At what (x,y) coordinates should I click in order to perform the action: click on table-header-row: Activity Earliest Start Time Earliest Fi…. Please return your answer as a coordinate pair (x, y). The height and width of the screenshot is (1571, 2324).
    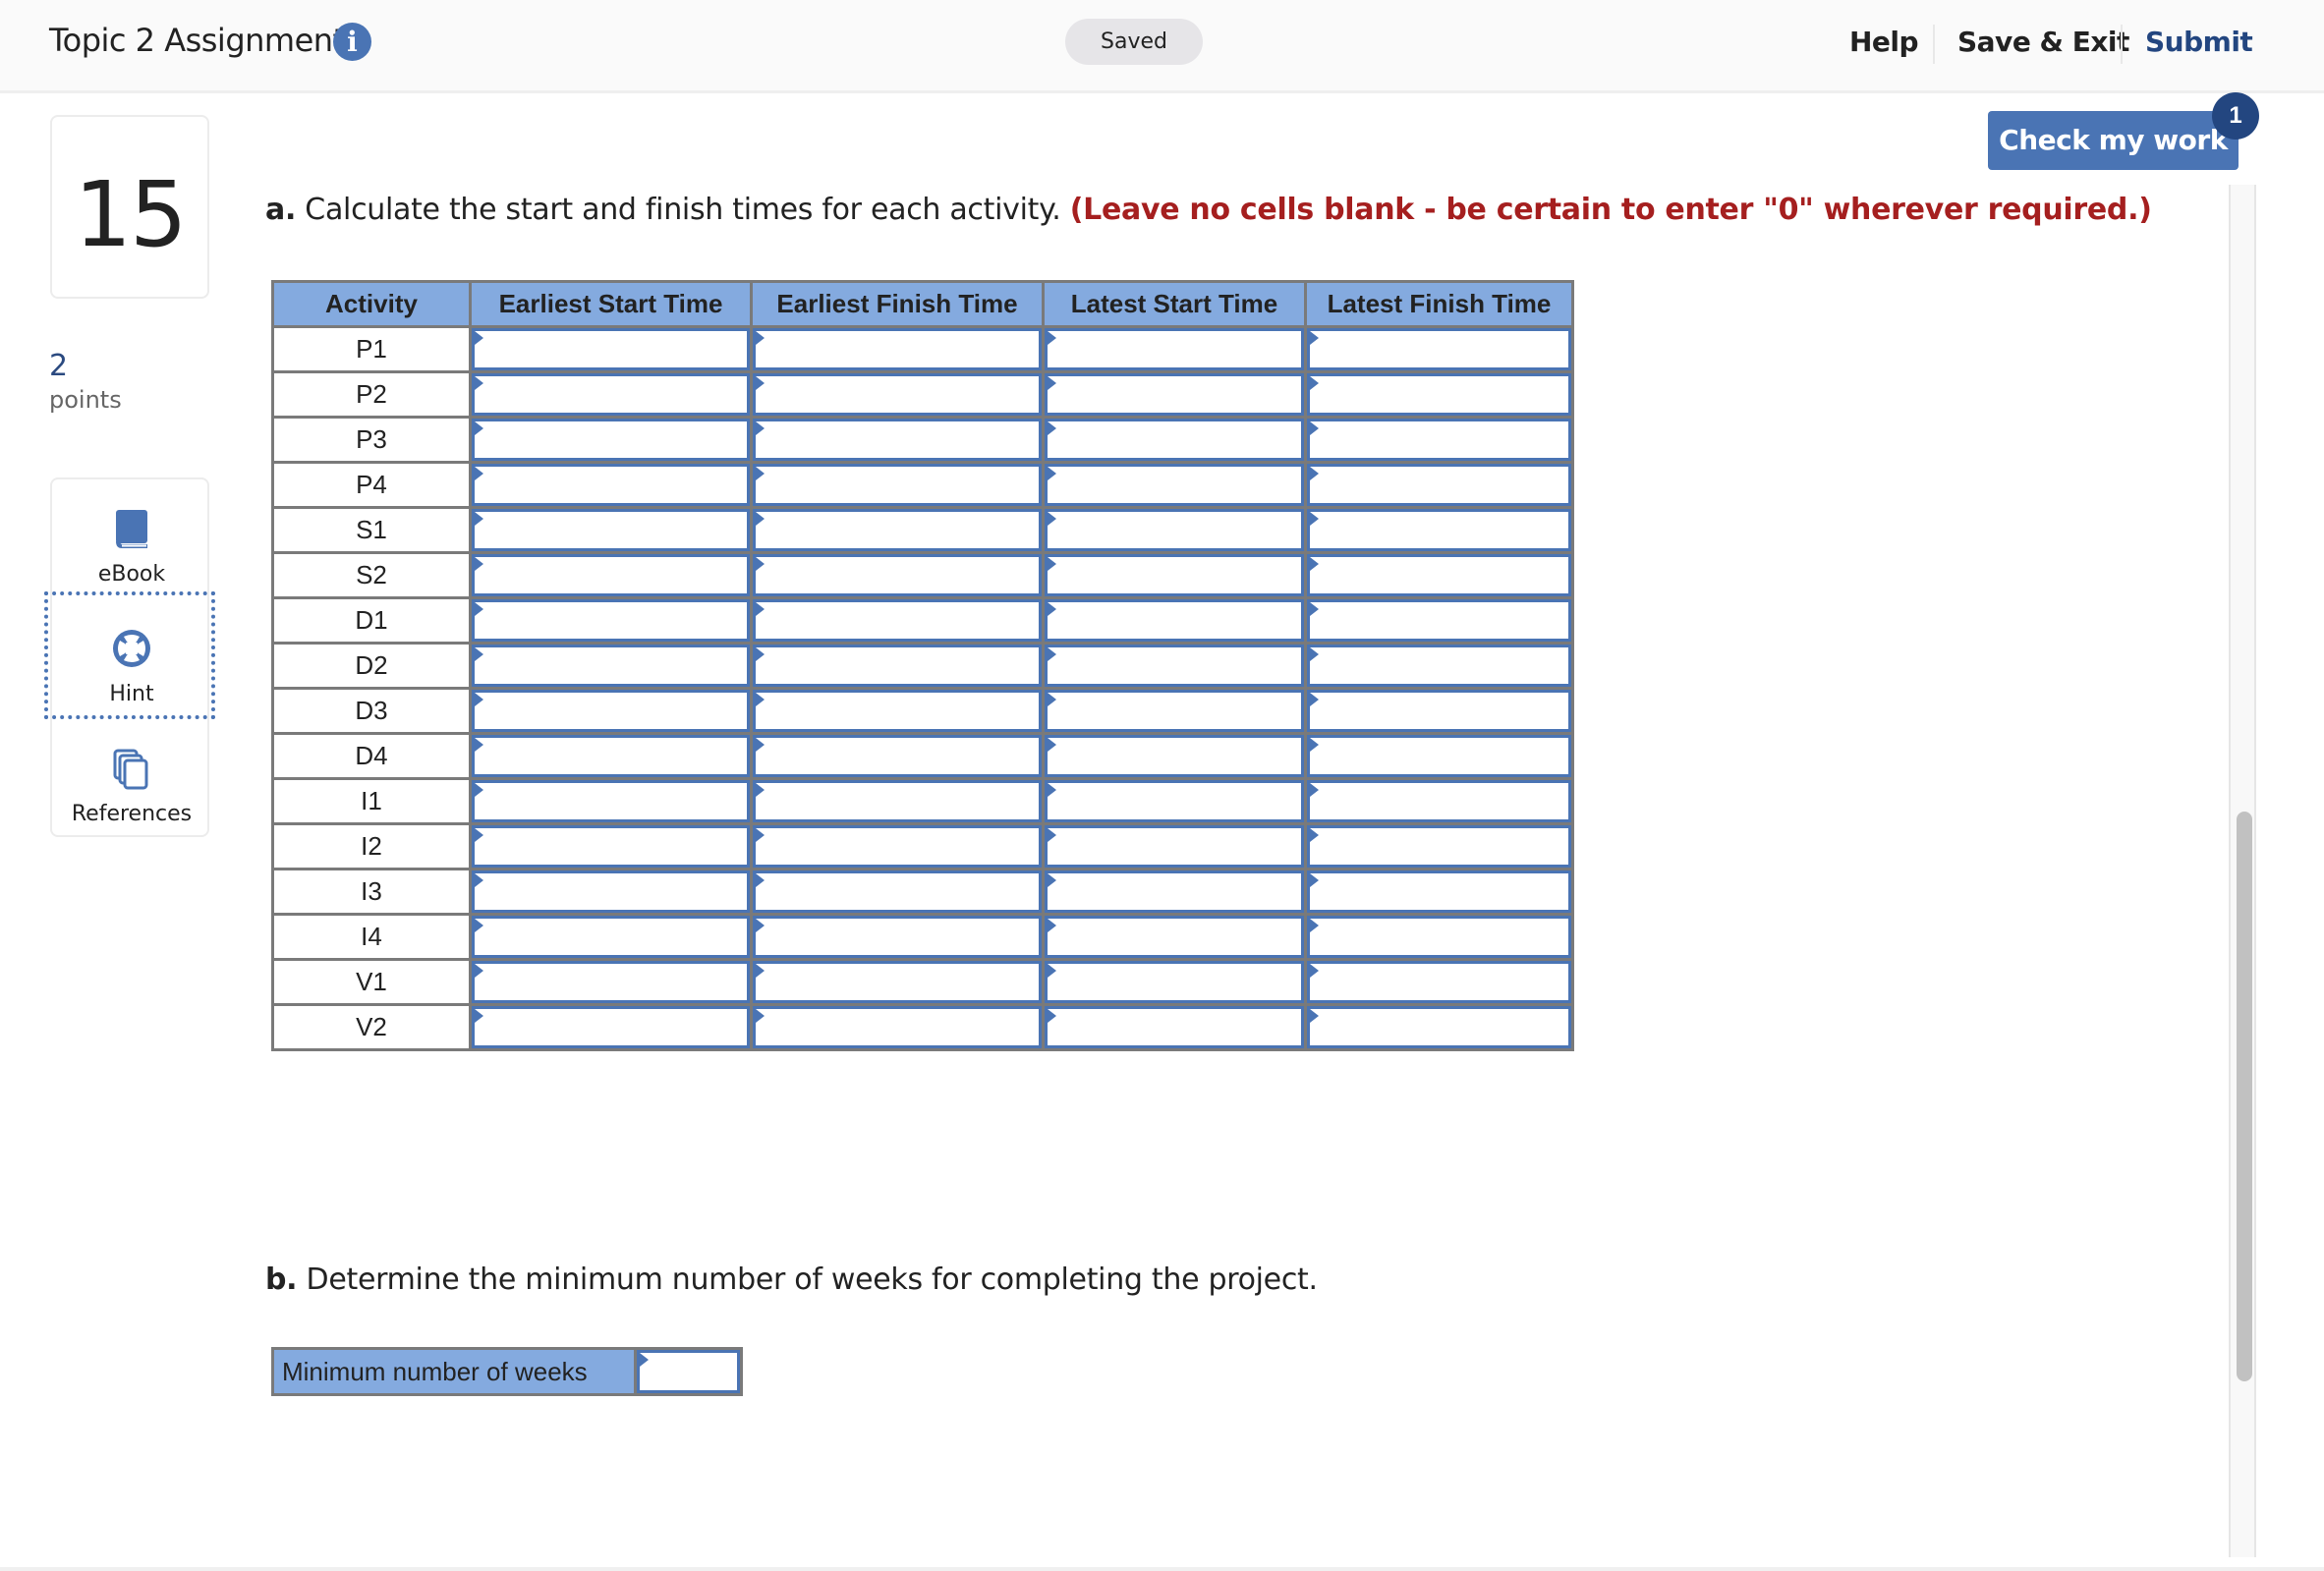
    Looking at the image, I should click on (923, 304).